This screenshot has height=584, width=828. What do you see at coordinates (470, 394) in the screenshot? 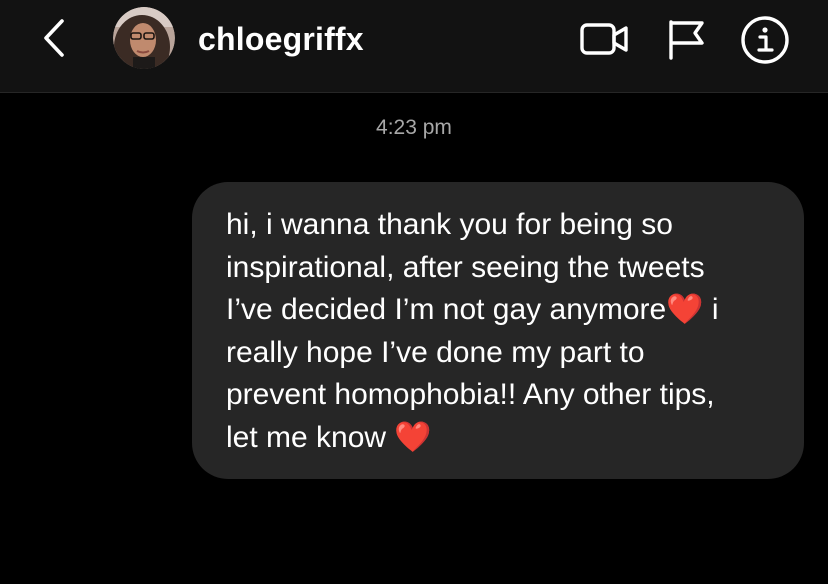
I see `message-line: prevent homophobia!! Any other tips,` at bounding box center [470, 394].